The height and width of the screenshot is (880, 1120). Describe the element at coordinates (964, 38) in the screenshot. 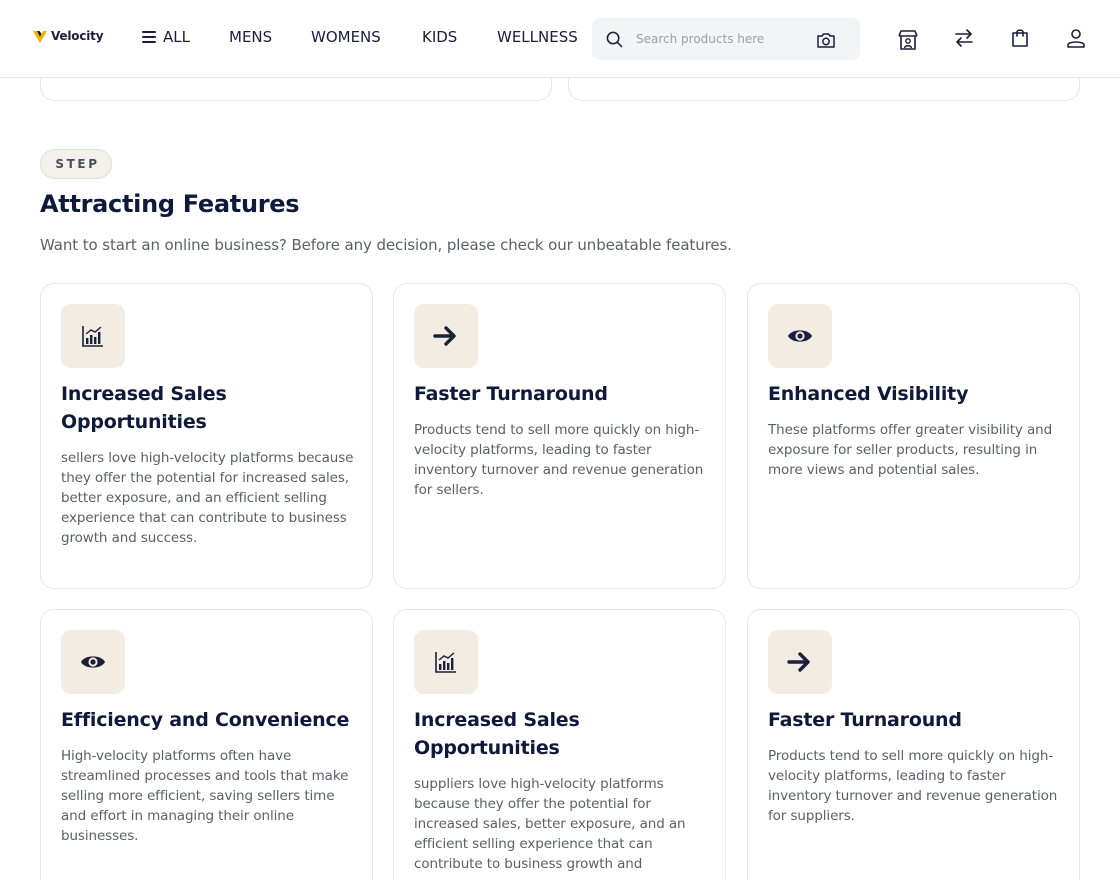

I see `compare-icon` at that location.